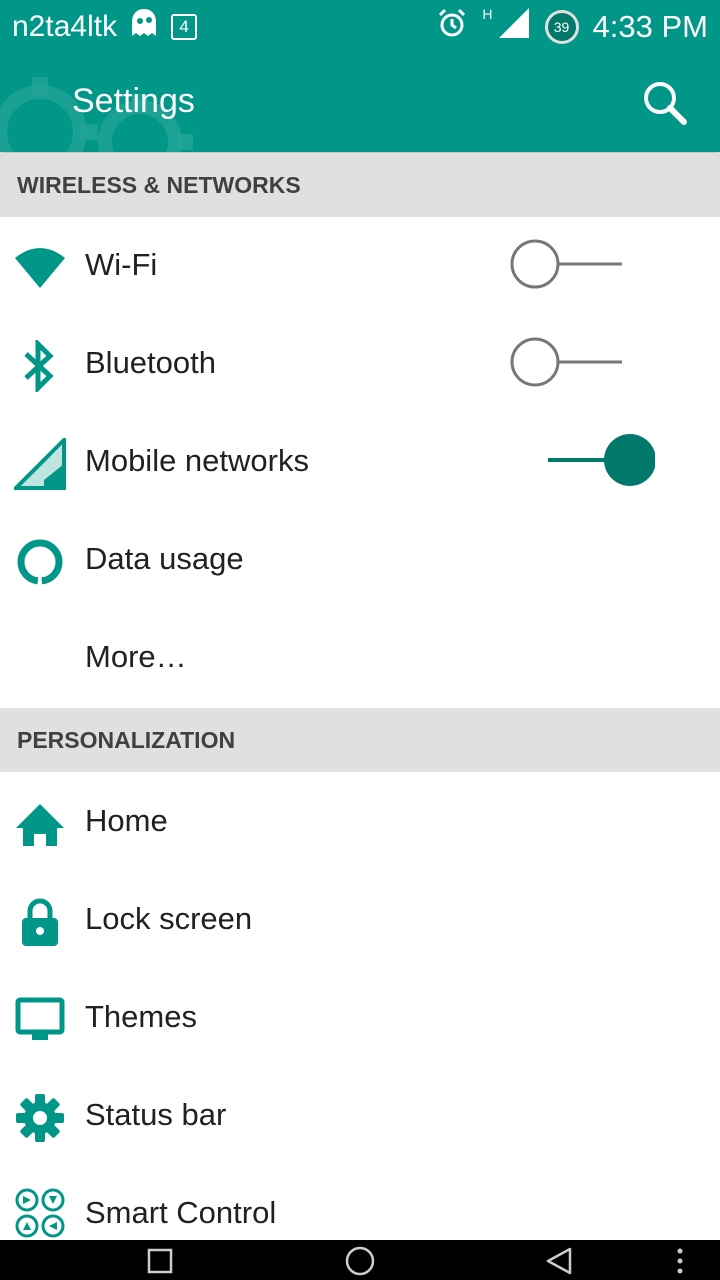 The width and height of the screenshot is (720, 1280). What do you see at coordinates (680, 1261) in the screenshot?
I see `menu-overflow-icon` at bounding box center [680, 1261].